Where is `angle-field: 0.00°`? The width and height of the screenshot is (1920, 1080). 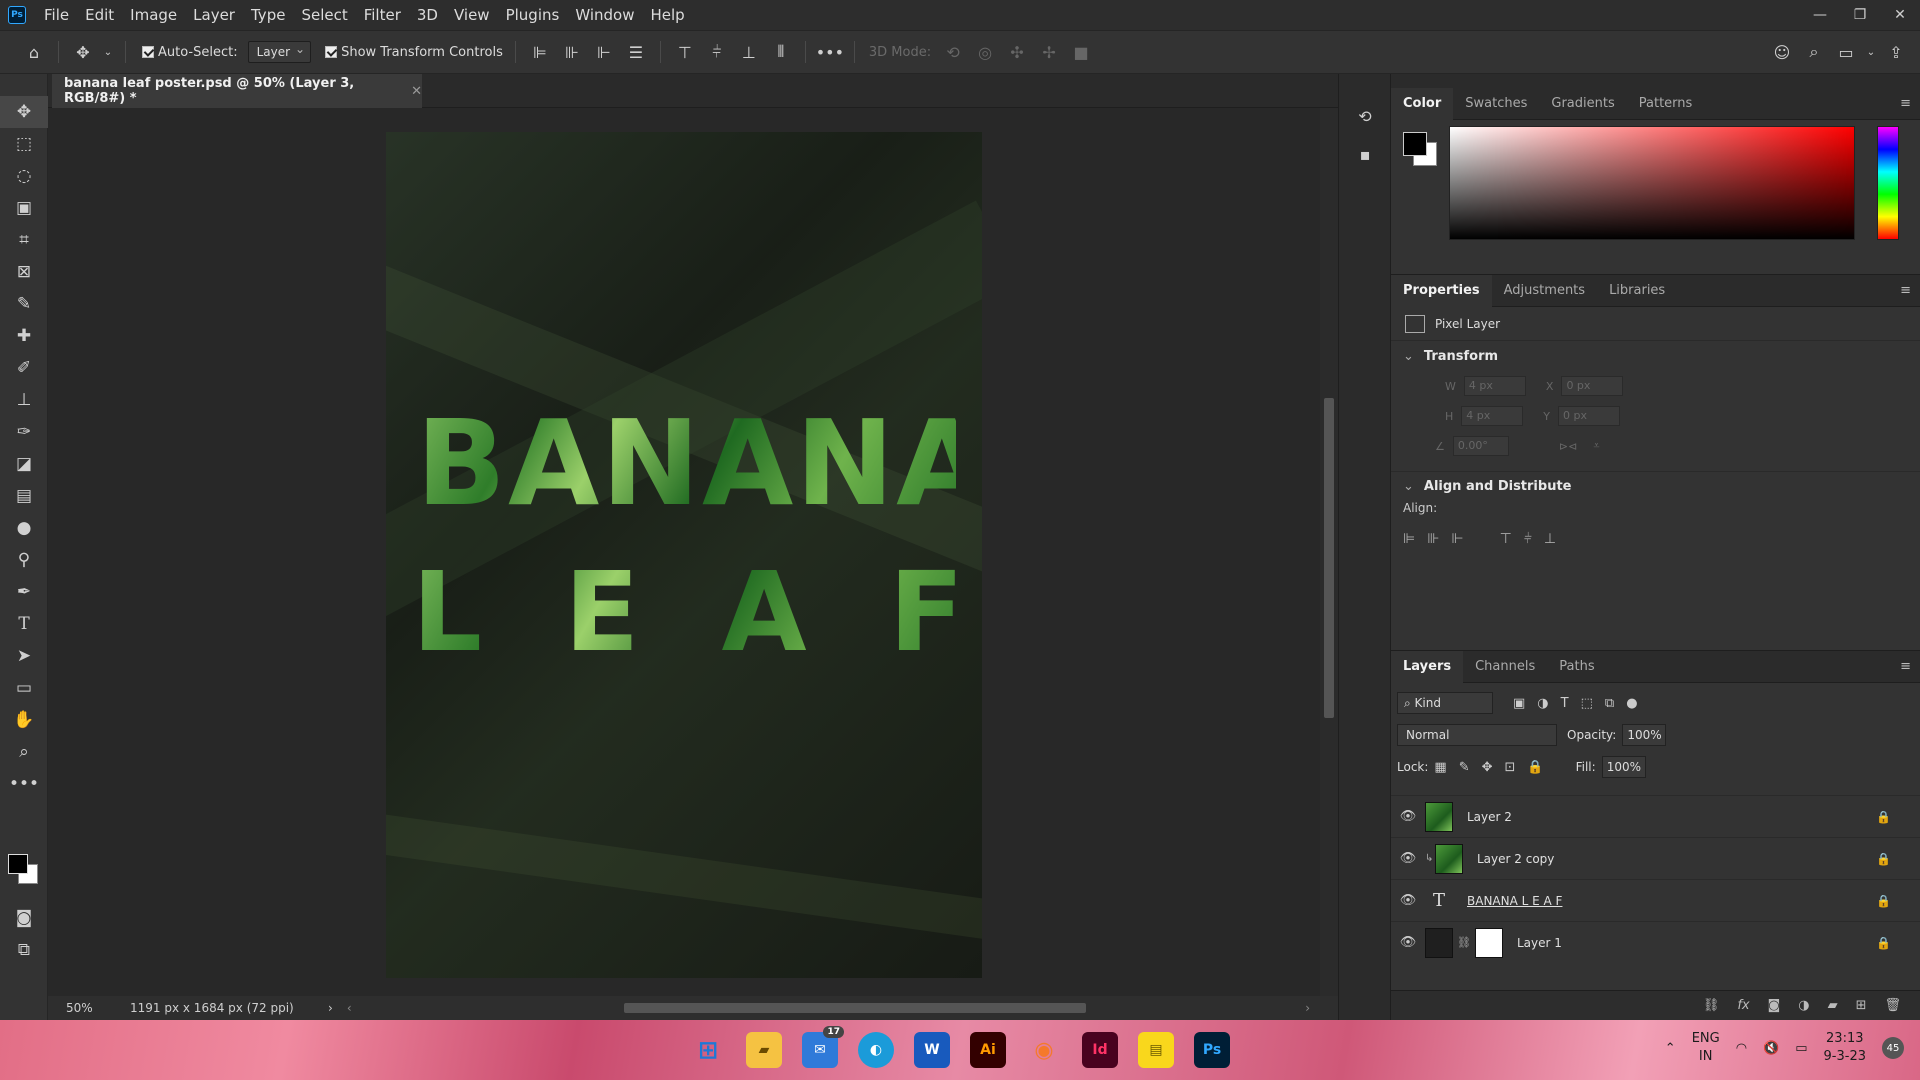 angle-field: 0.00° is located at coordinates (1480, 446).